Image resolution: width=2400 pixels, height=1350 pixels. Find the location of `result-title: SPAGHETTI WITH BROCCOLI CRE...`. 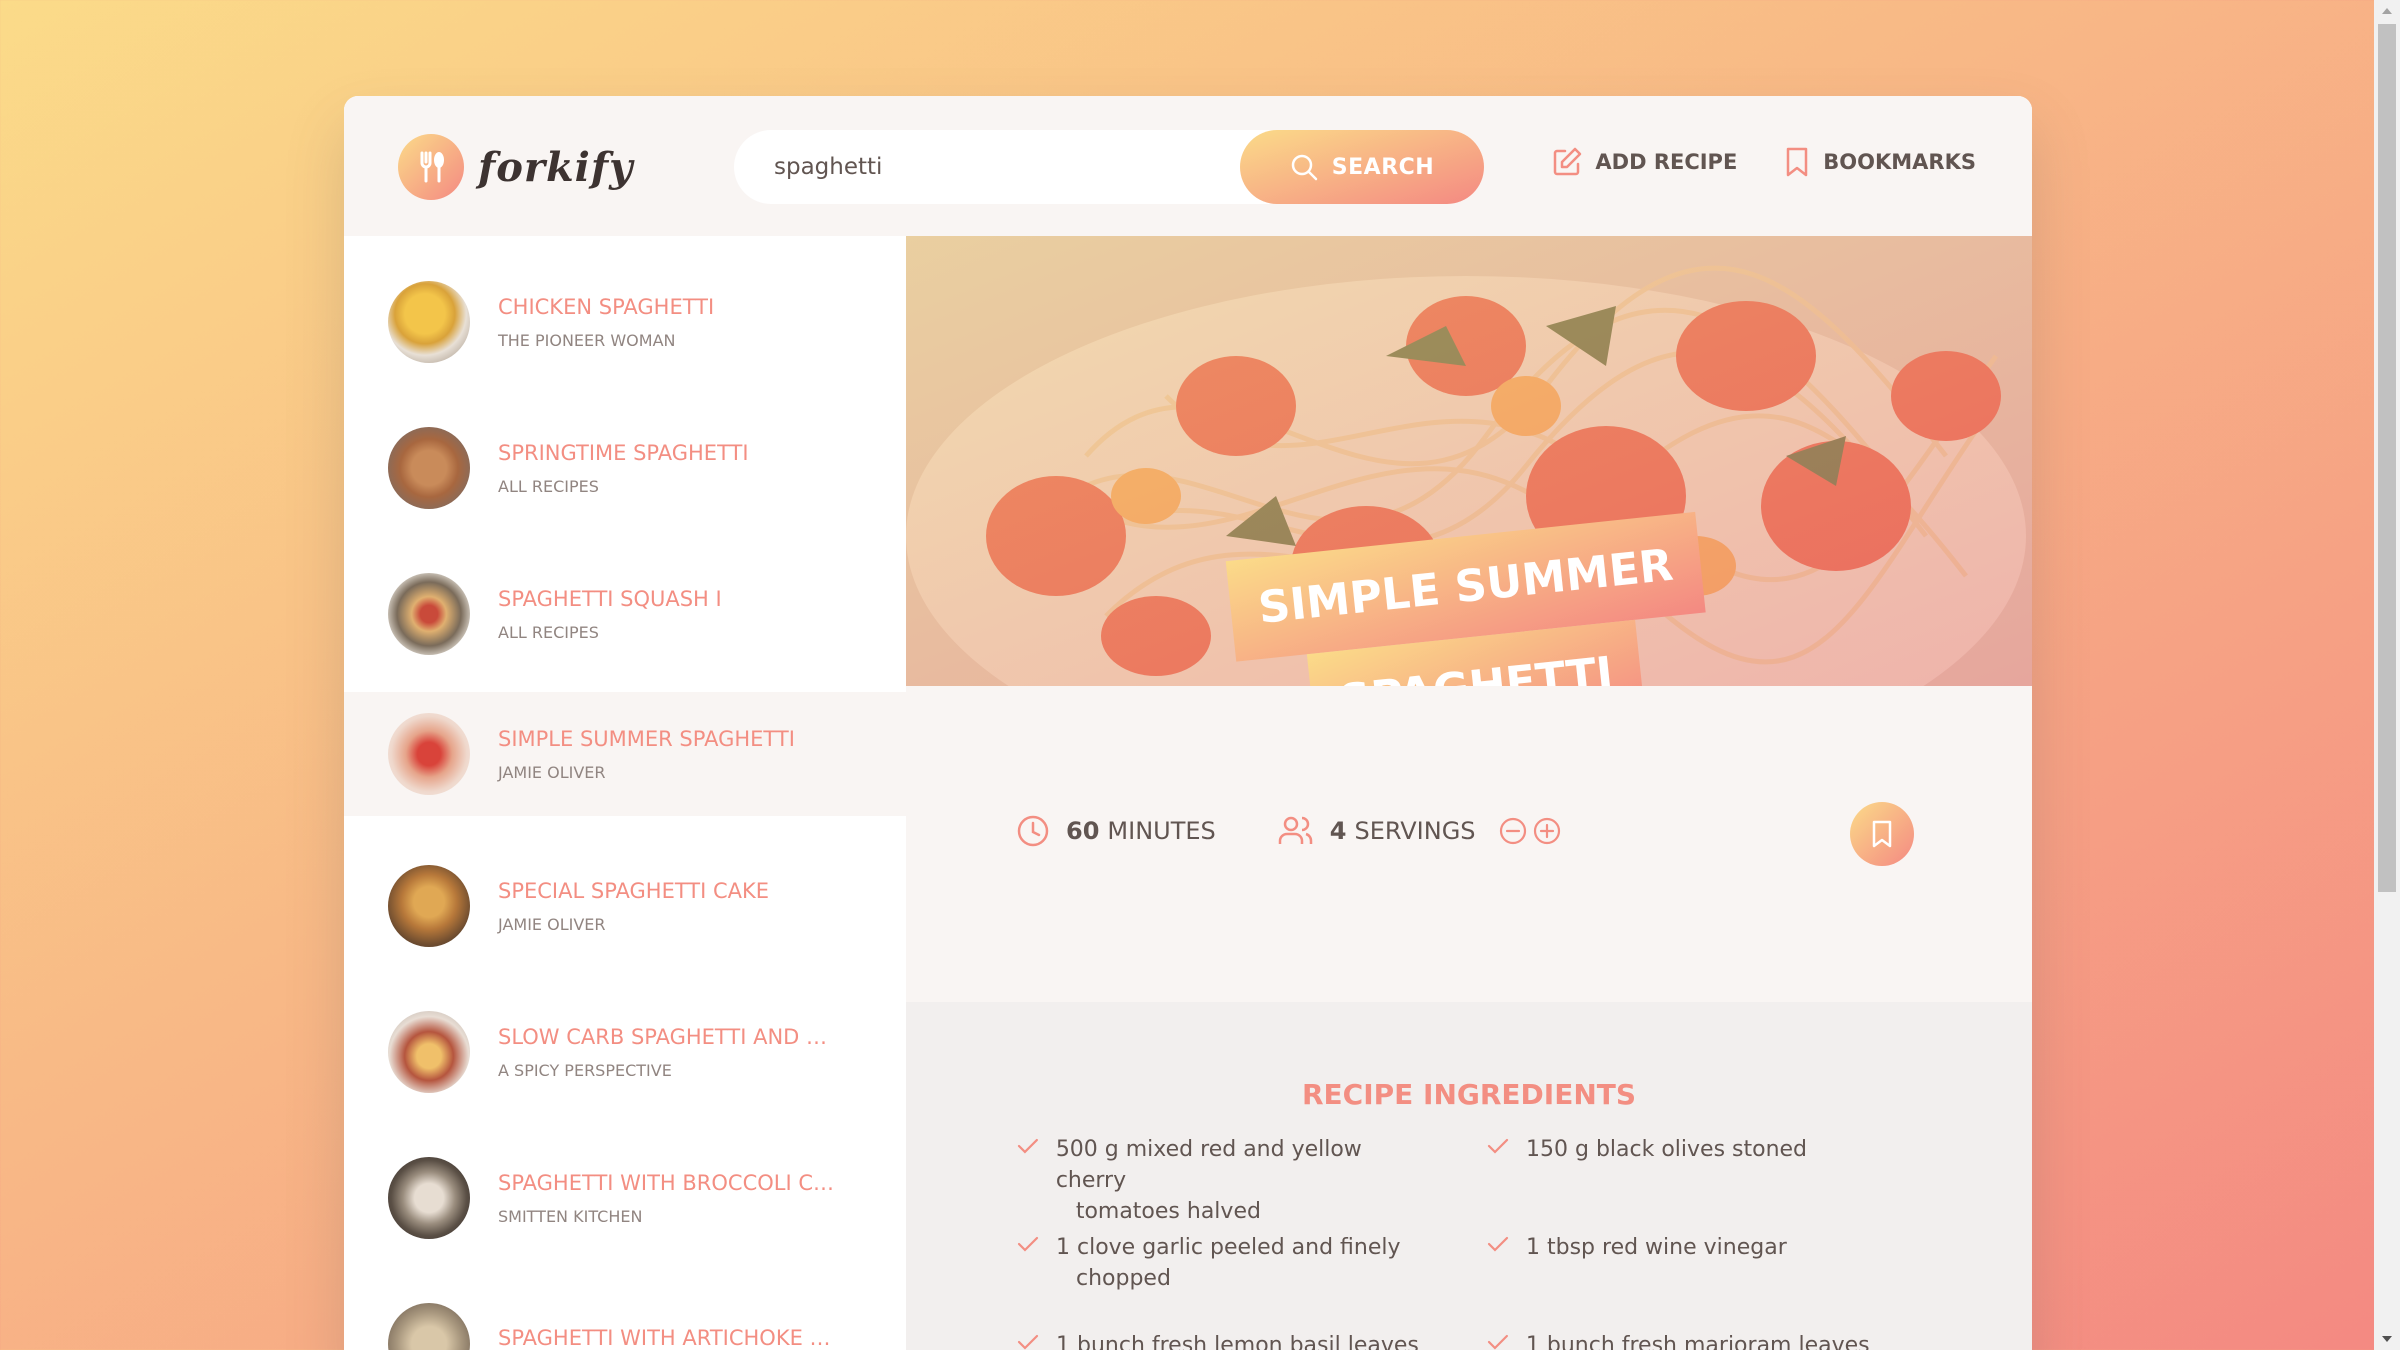

result-title: SPAGHETTI WITH BROCCOLI CRE... is located at coordinates (668, 1182).